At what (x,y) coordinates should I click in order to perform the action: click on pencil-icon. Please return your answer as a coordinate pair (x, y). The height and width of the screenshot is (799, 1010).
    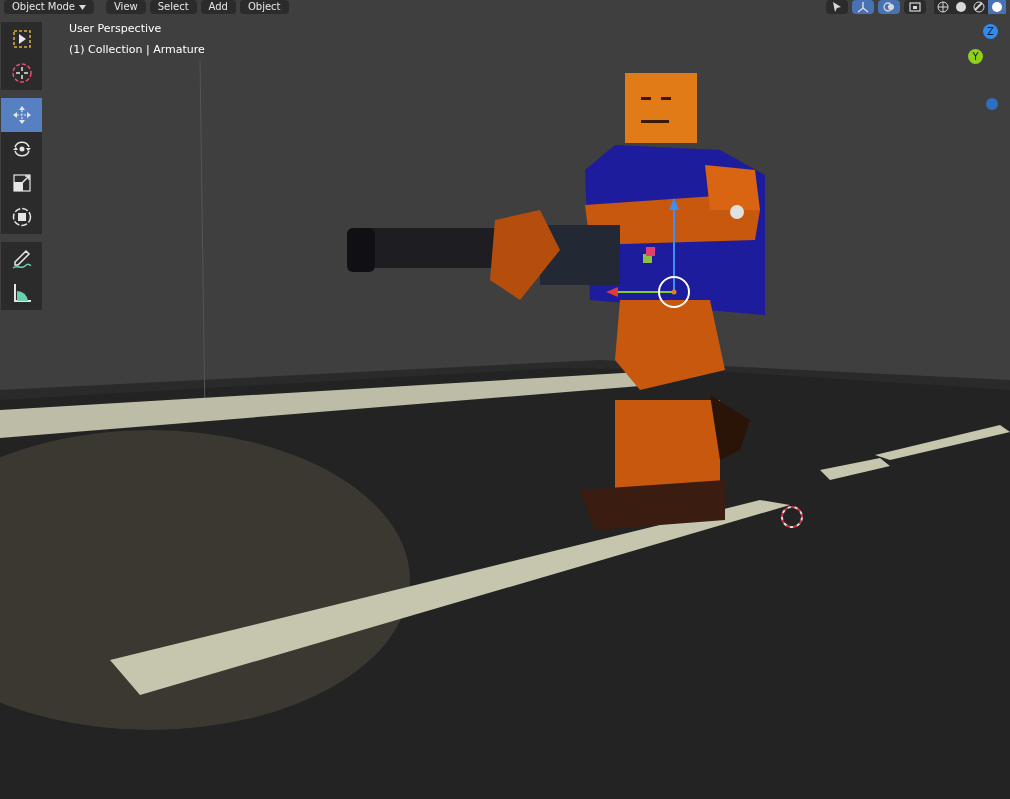
    Looking at the image, I should click on (21, 259).